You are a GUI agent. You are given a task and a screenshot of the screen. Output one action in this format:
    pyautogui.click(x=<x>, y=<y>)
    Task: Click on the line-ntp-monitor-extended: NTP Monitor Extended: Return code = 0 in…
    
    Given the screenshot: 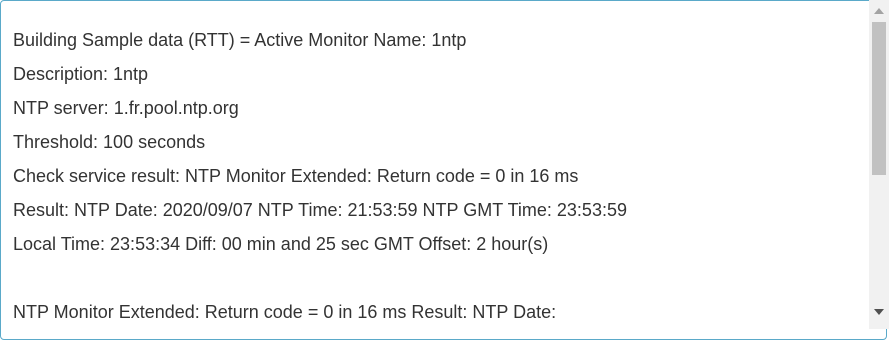 What is the action you would take?
    pyautogui.click(x=285, y=312)
    